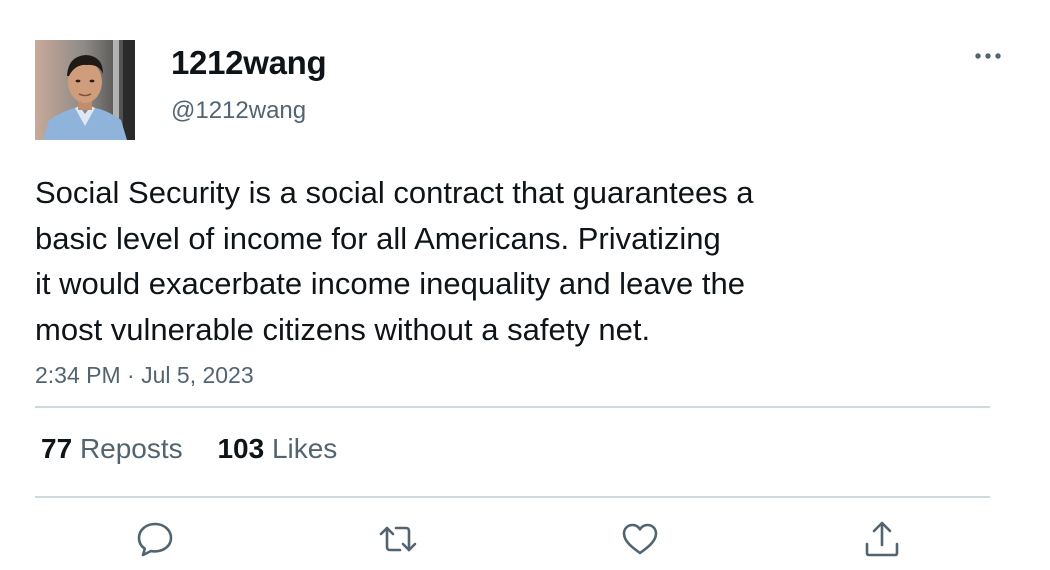 Image resolution: width=1050 pixels, height=570 pixels. I want to click on tweet-timestamp: 2:34 PM · Jul 5, 2023, so click(144, 375).